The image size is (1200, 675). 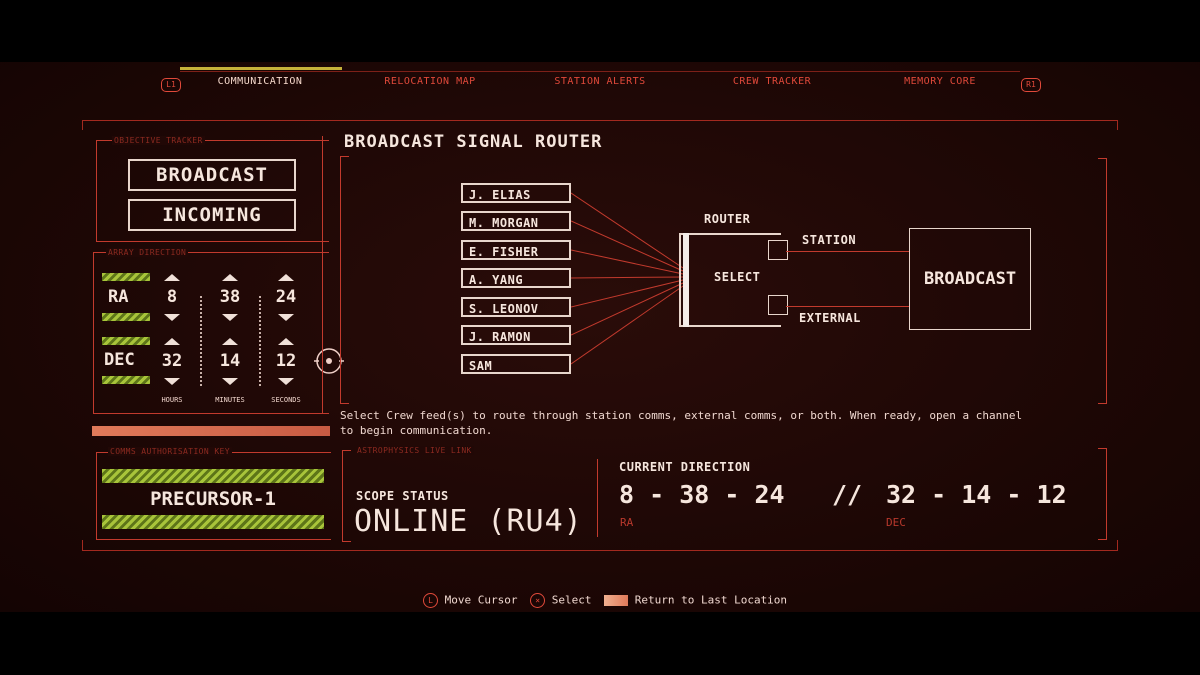 What do you see at coordinates (616, 600) in the screenshot?
I see `touchpad-icon` at bounding box center [616, 600].